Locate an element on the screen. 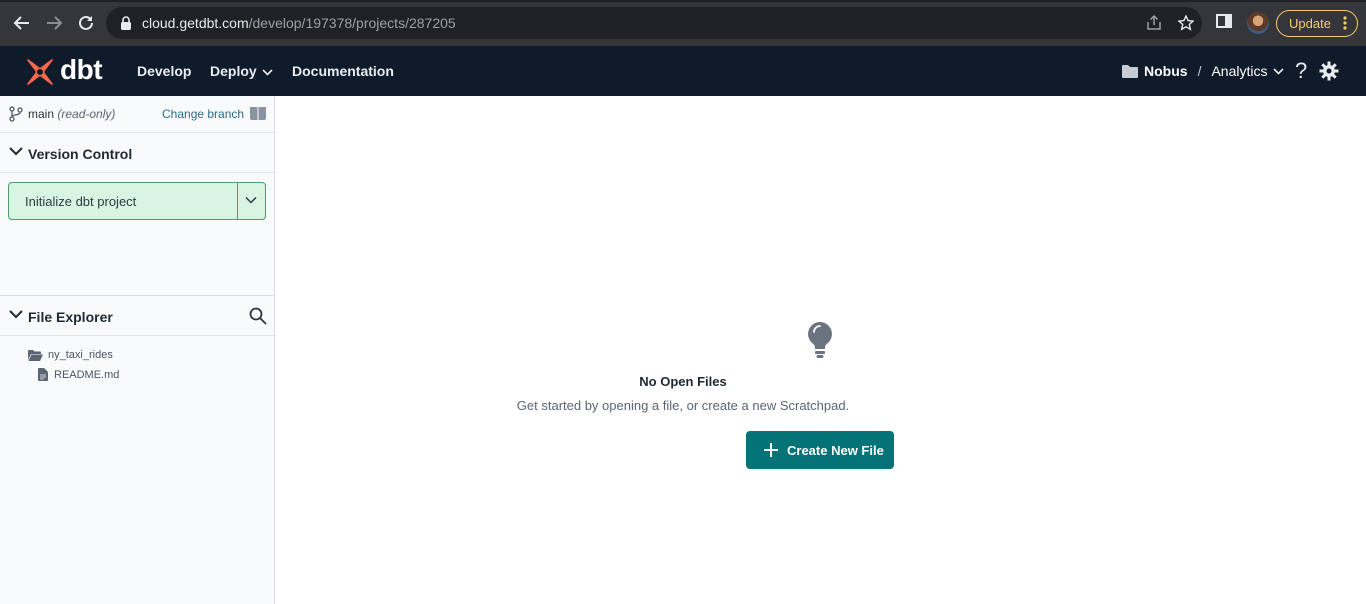 This screenshot has height=604, width=1366. profile-avatar is located at coordinates (1258, 23).